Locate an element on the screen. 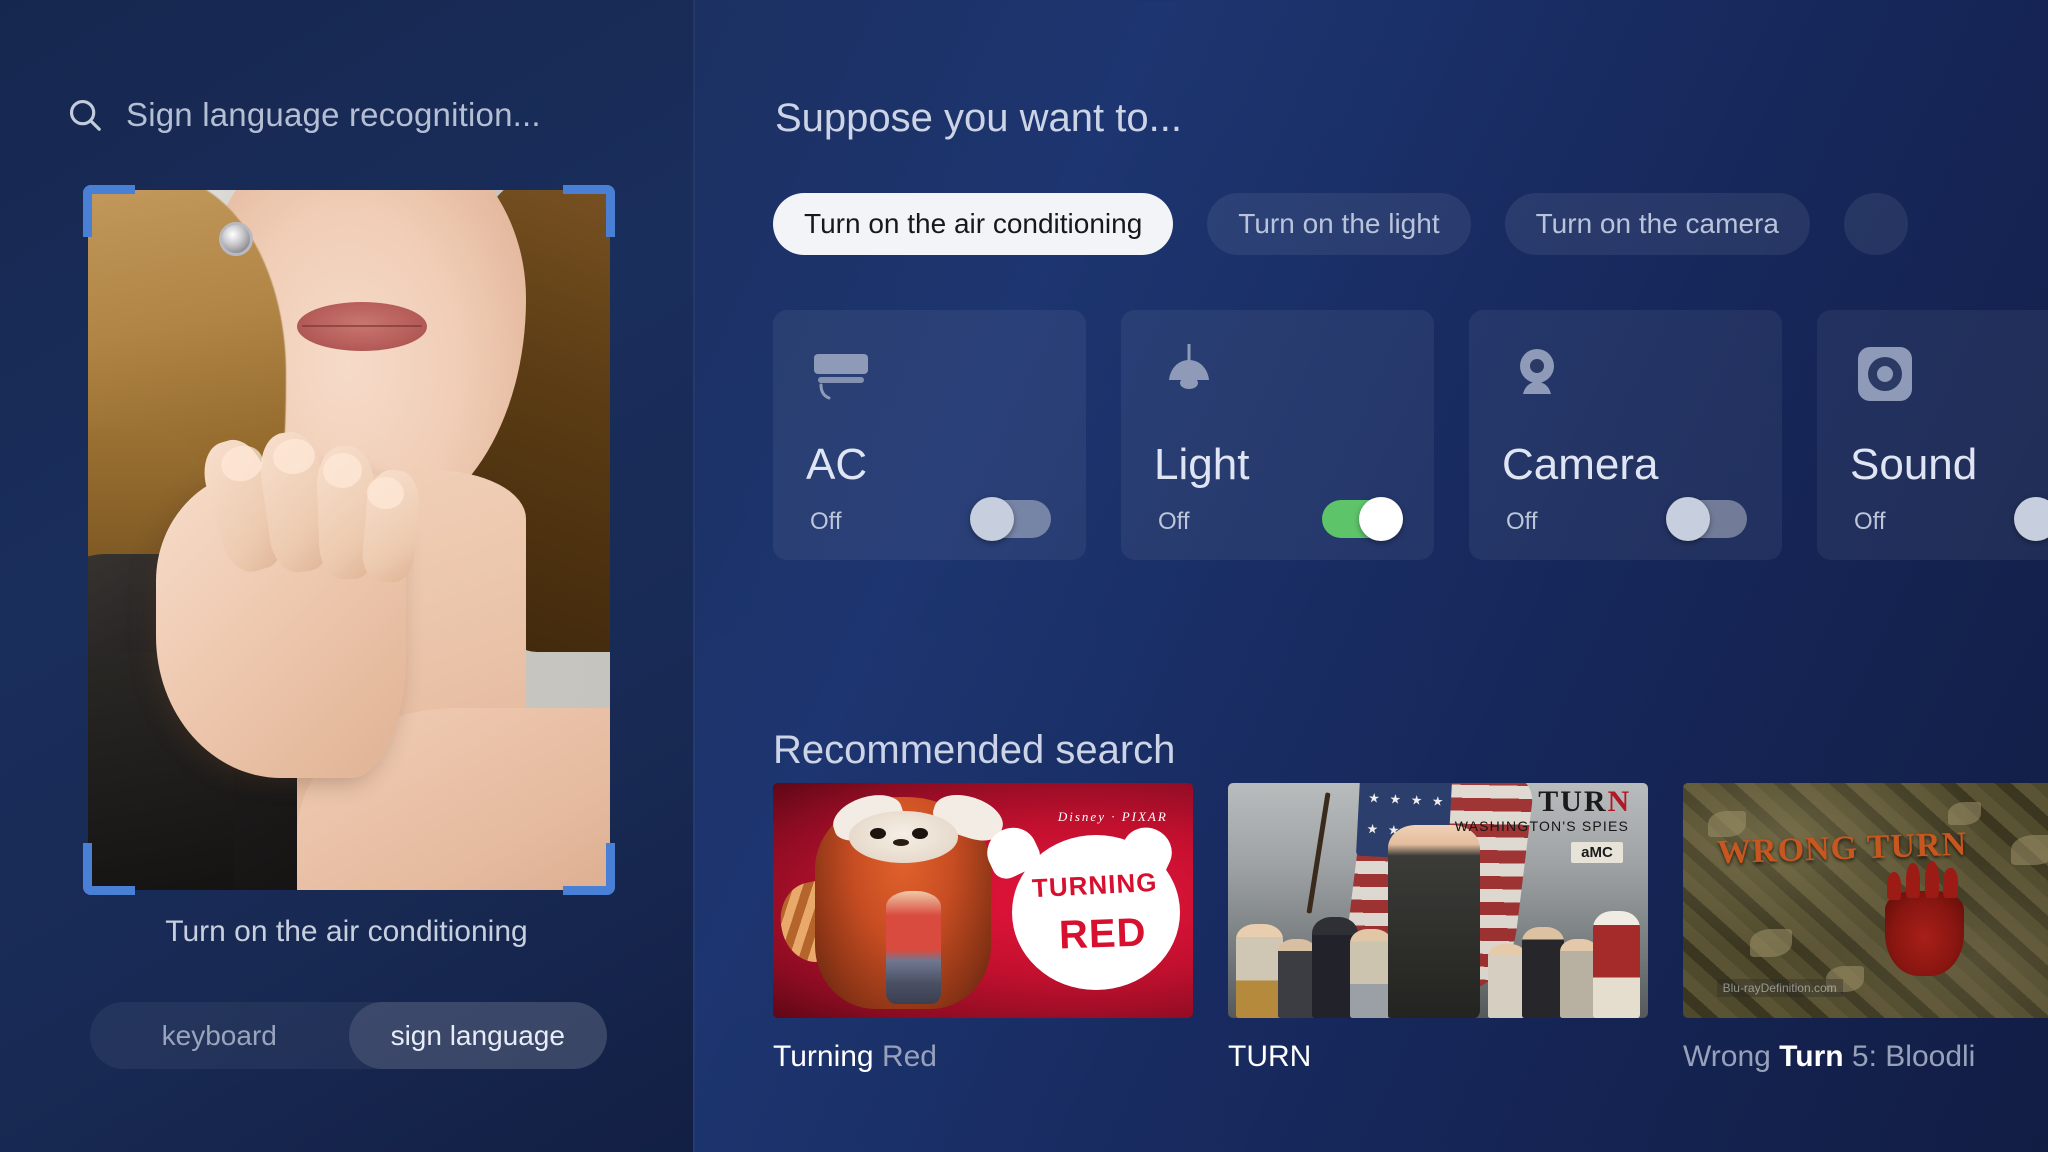 Image resolution: width=2048 pixels, height=1152 pixels. bloody-hand is located at coordinates (1924, 933).